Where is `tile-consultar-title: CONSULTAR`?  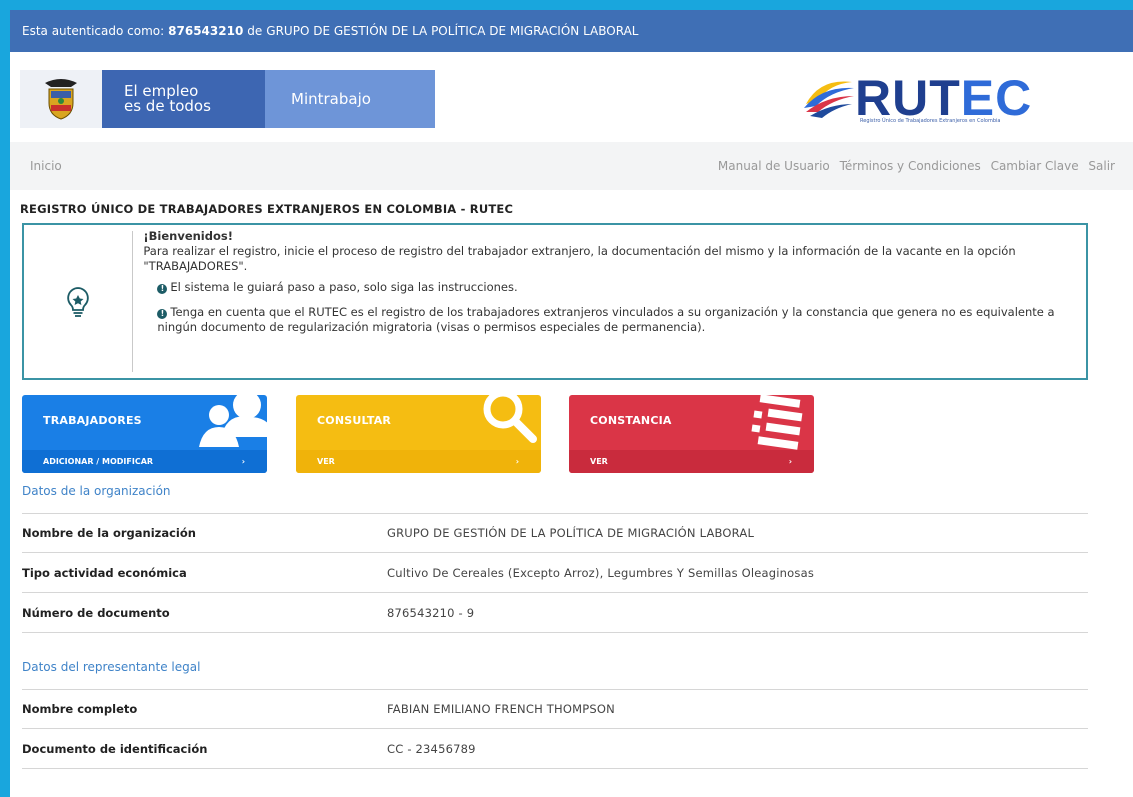
tile-consultar-title: CONSULTAR is located at coordinates (354, 420).